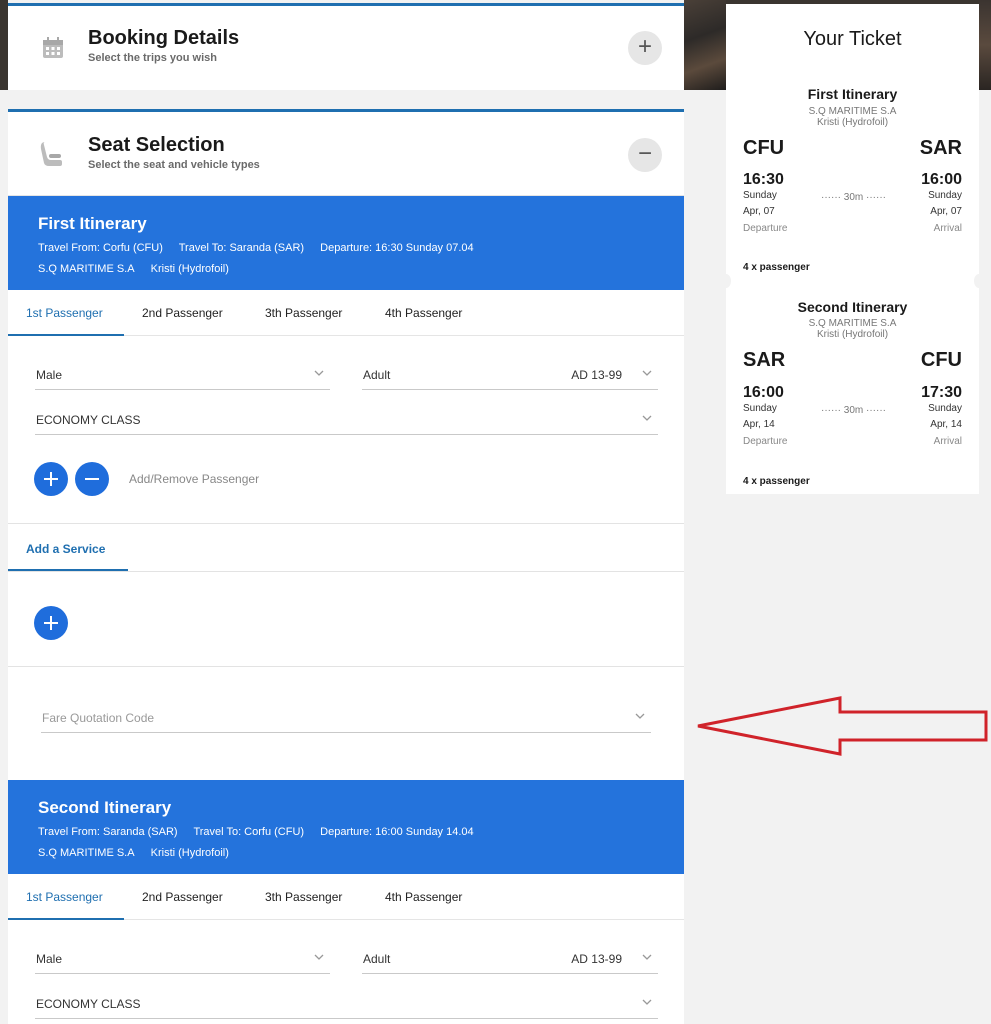  Describe the element at coordinates (92, 223) in the screenshot. I see `itinerary-title: First Itinerary` at that location.